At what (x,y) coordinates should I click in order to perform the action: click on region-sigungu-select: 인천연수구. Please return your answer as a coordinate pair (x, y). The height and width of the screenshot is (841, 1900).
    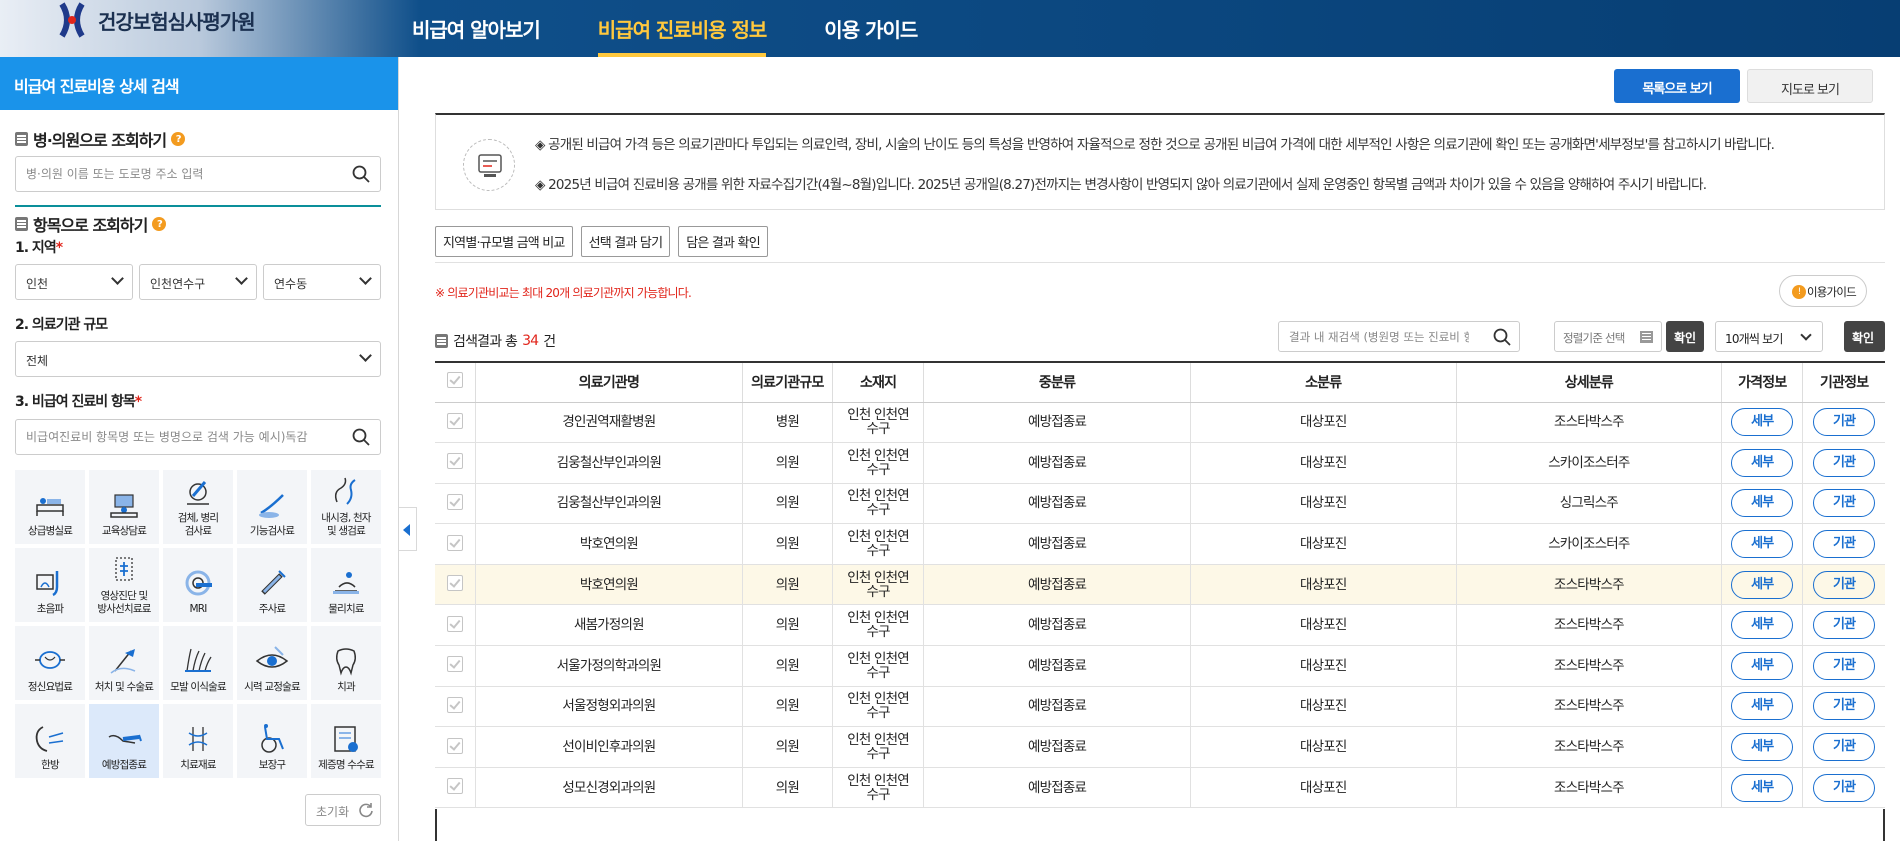
    Looking at the image, I should click on (198, 282).